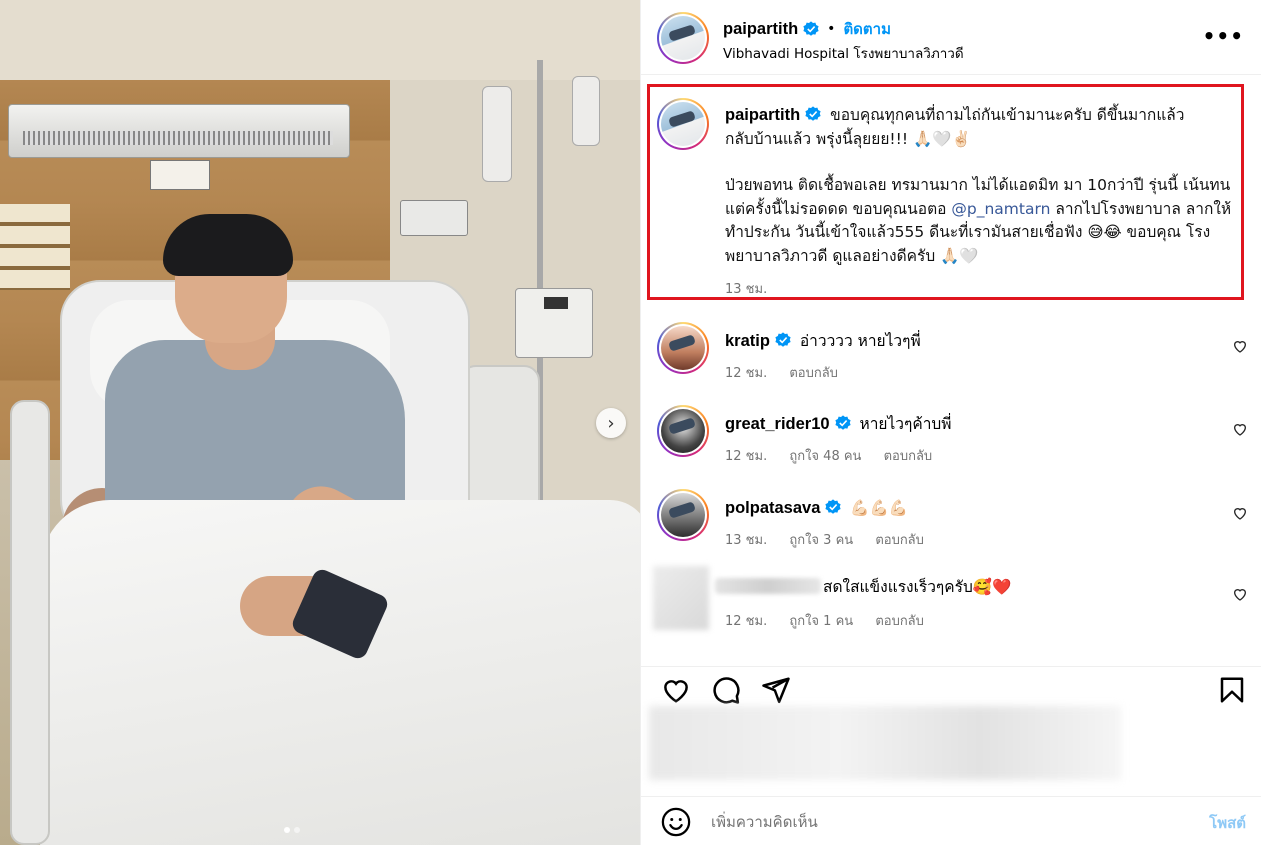 The width and height of the screenshot is (1261, 845). I want to click on location-link: Vibhavadi Hospital โรงพยาบาลวิภาวดี, so click(843, 53).